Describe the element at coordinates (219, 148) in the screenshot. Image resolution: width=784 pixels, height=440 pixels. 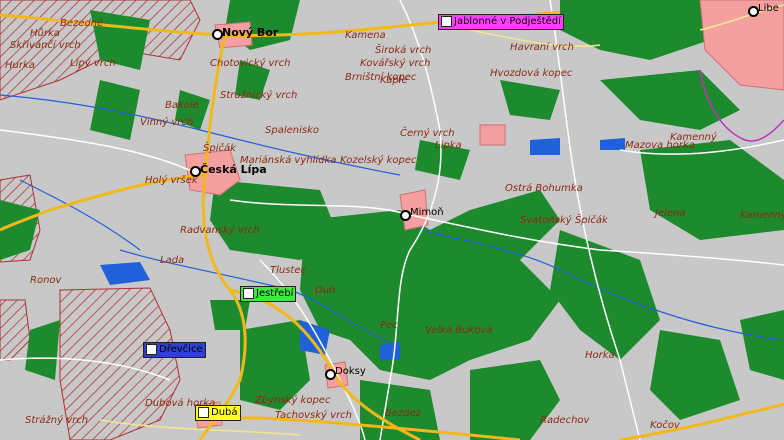
I see `hill-label: Špičák` at that location.